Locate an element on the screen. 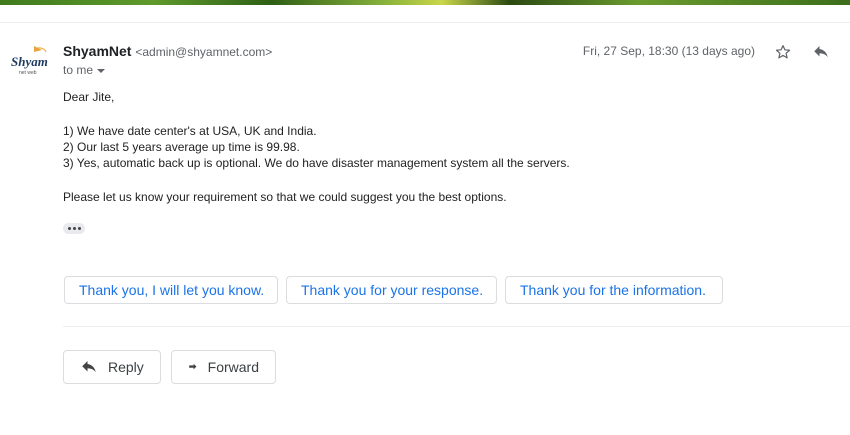  section-divider is located at coordinates (456, 326).